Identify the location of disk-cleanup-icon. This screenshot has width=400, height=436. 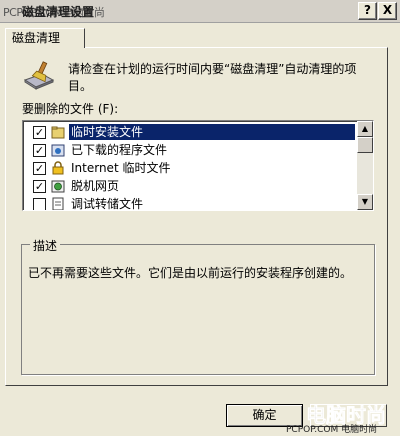
(39, 75).